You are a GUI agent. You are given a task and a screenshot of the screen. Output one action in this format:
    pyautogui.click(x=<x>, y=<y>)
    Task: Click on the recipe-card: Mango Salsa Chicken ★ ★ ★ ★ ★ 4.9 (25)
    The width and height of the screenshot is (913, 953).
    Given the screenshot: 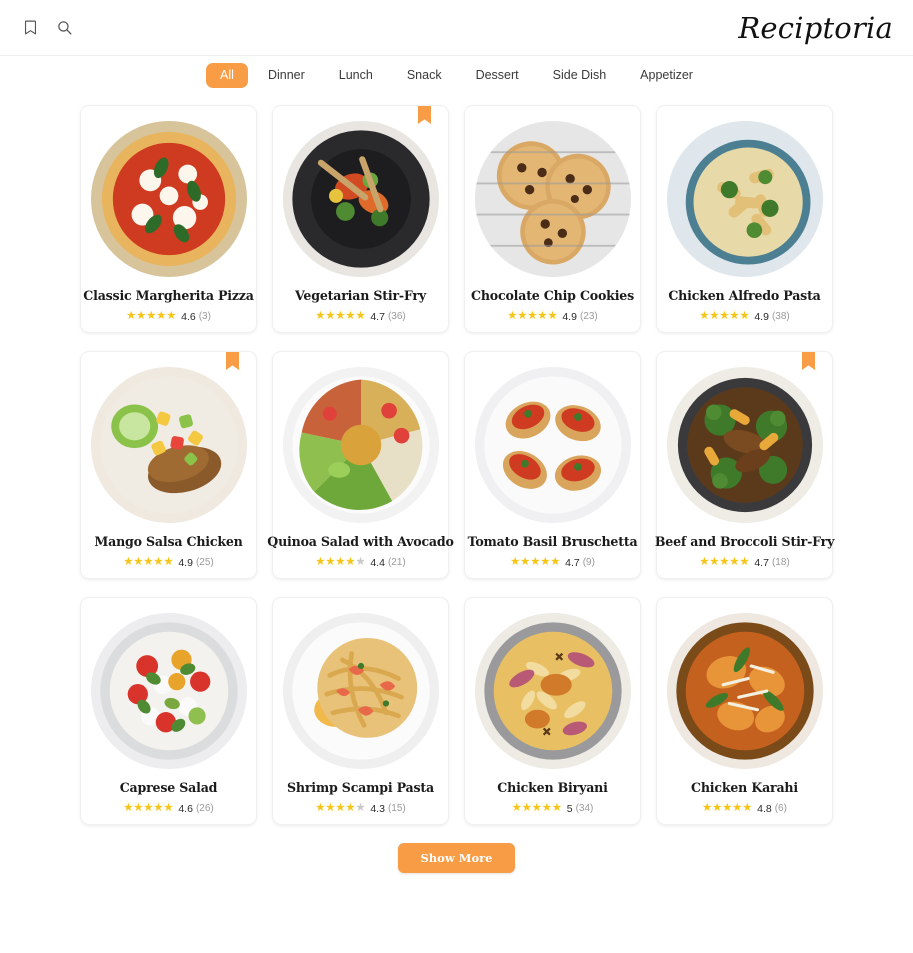 What is the action you would take?
    pyautogui.click(x=168, y=465)
    